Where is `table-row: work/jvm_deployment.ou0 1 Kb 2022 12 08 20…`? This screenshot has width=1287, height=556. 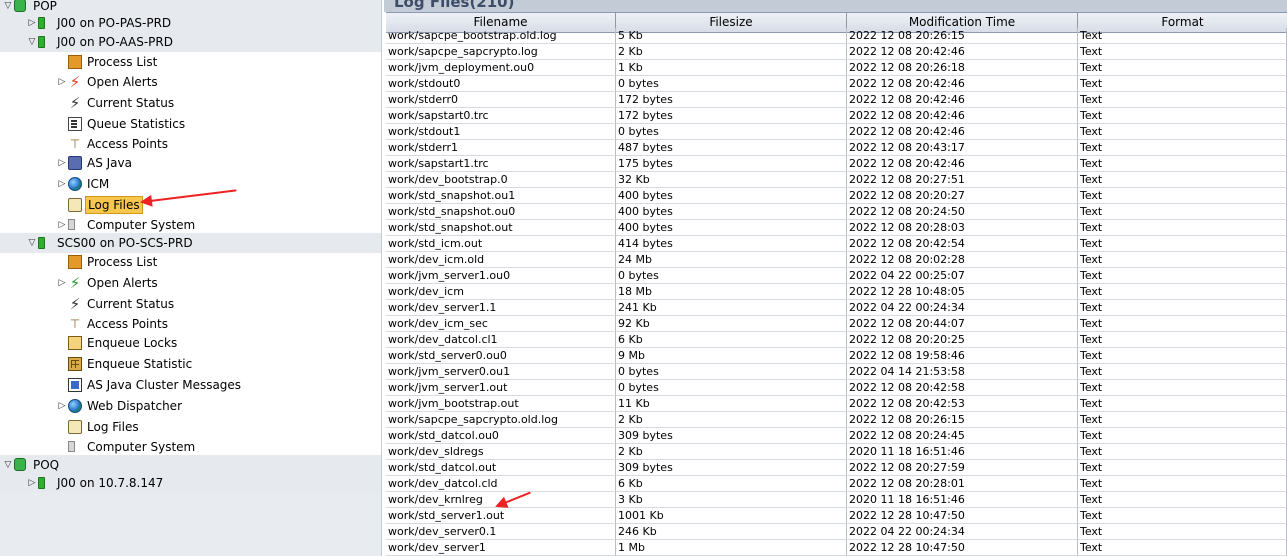
table-row: work/jvm_deployment.ou0 1 Kb 2022 12 08 20… is located at coordinates (836, 68).